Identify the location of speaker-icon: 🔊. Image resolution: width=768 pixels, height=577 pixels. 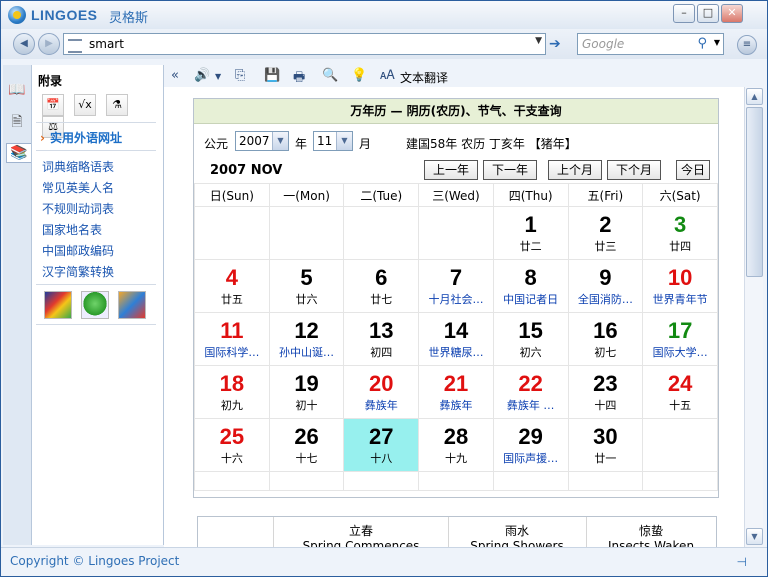
(202, 75).